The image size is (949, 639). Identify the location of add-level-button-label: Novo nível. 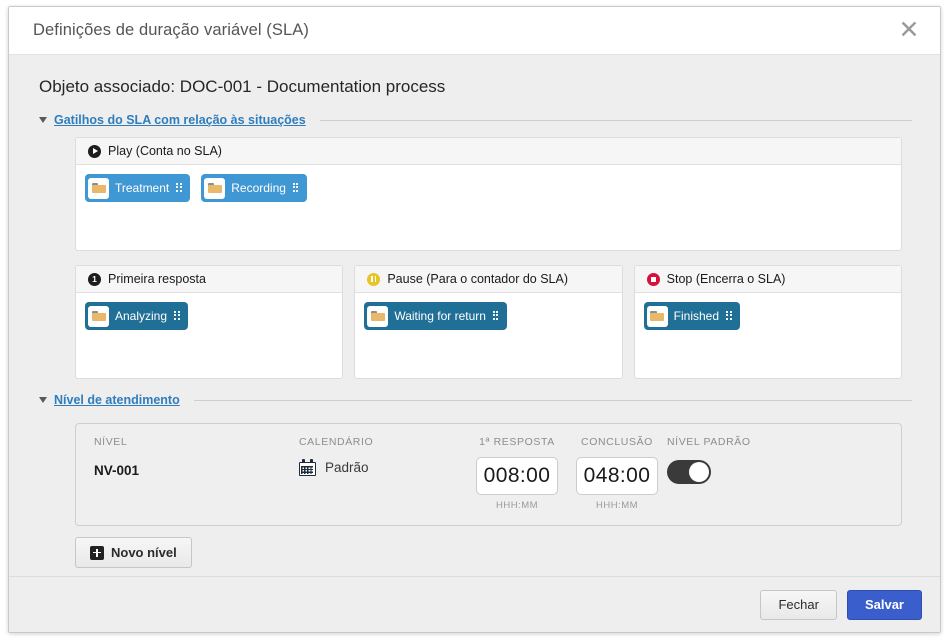
(144, 552).